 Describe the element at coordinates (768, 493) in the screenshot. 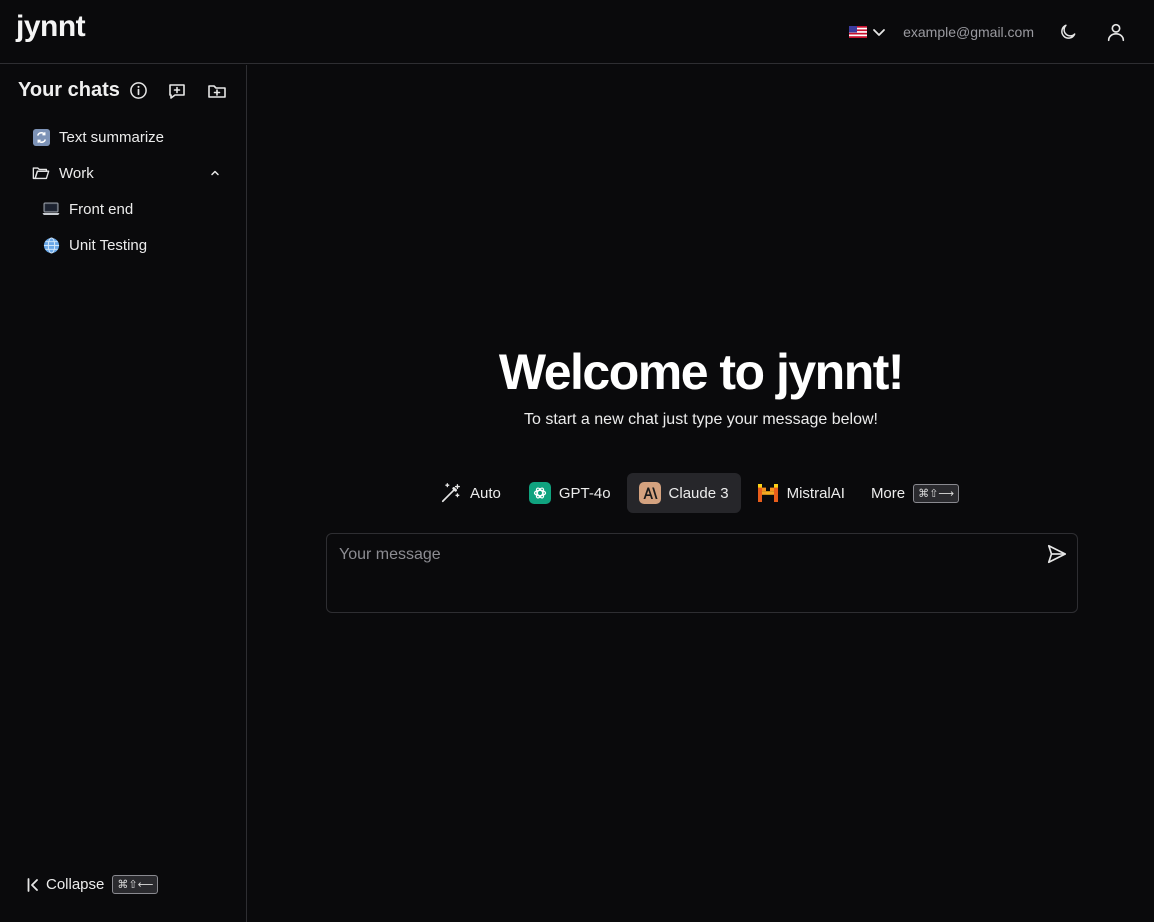

I see `mistral-icon` at that location.